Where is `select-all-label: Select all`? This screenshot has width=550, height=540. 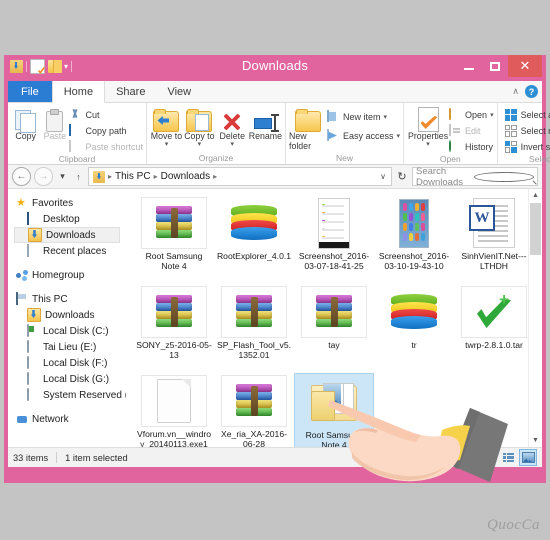 select-all-label: Select all is located at coordinates (535, 115).